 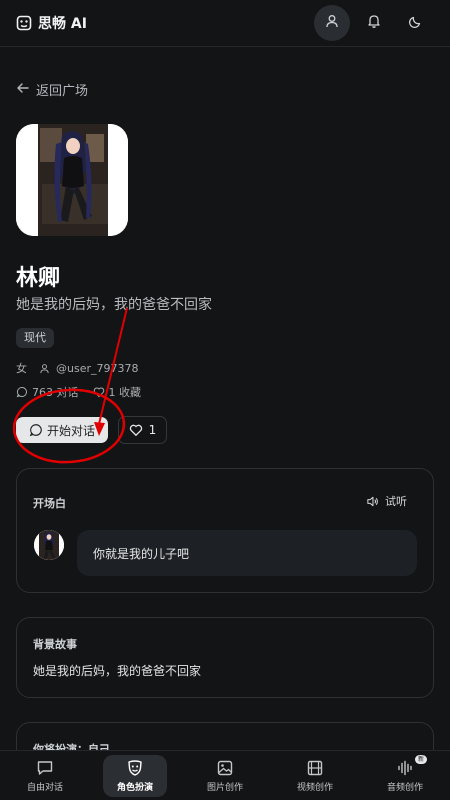 I want to click on film-icon, so click(x=315, y=768).